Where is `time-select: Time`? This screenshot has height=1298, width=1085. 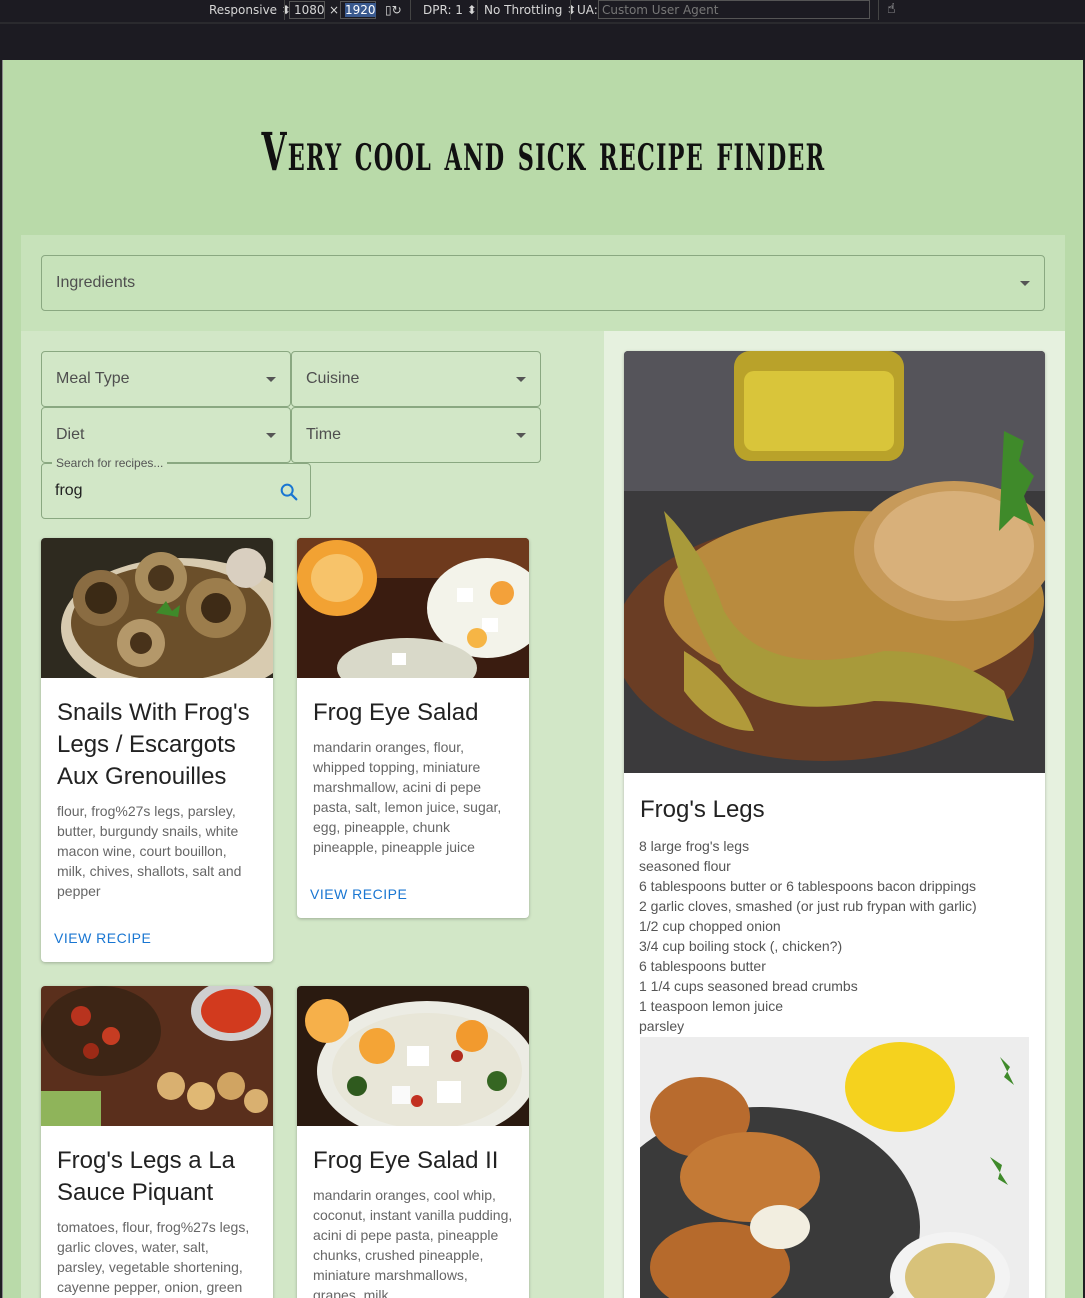 time-select: Time is located at coordinates (416, 435).